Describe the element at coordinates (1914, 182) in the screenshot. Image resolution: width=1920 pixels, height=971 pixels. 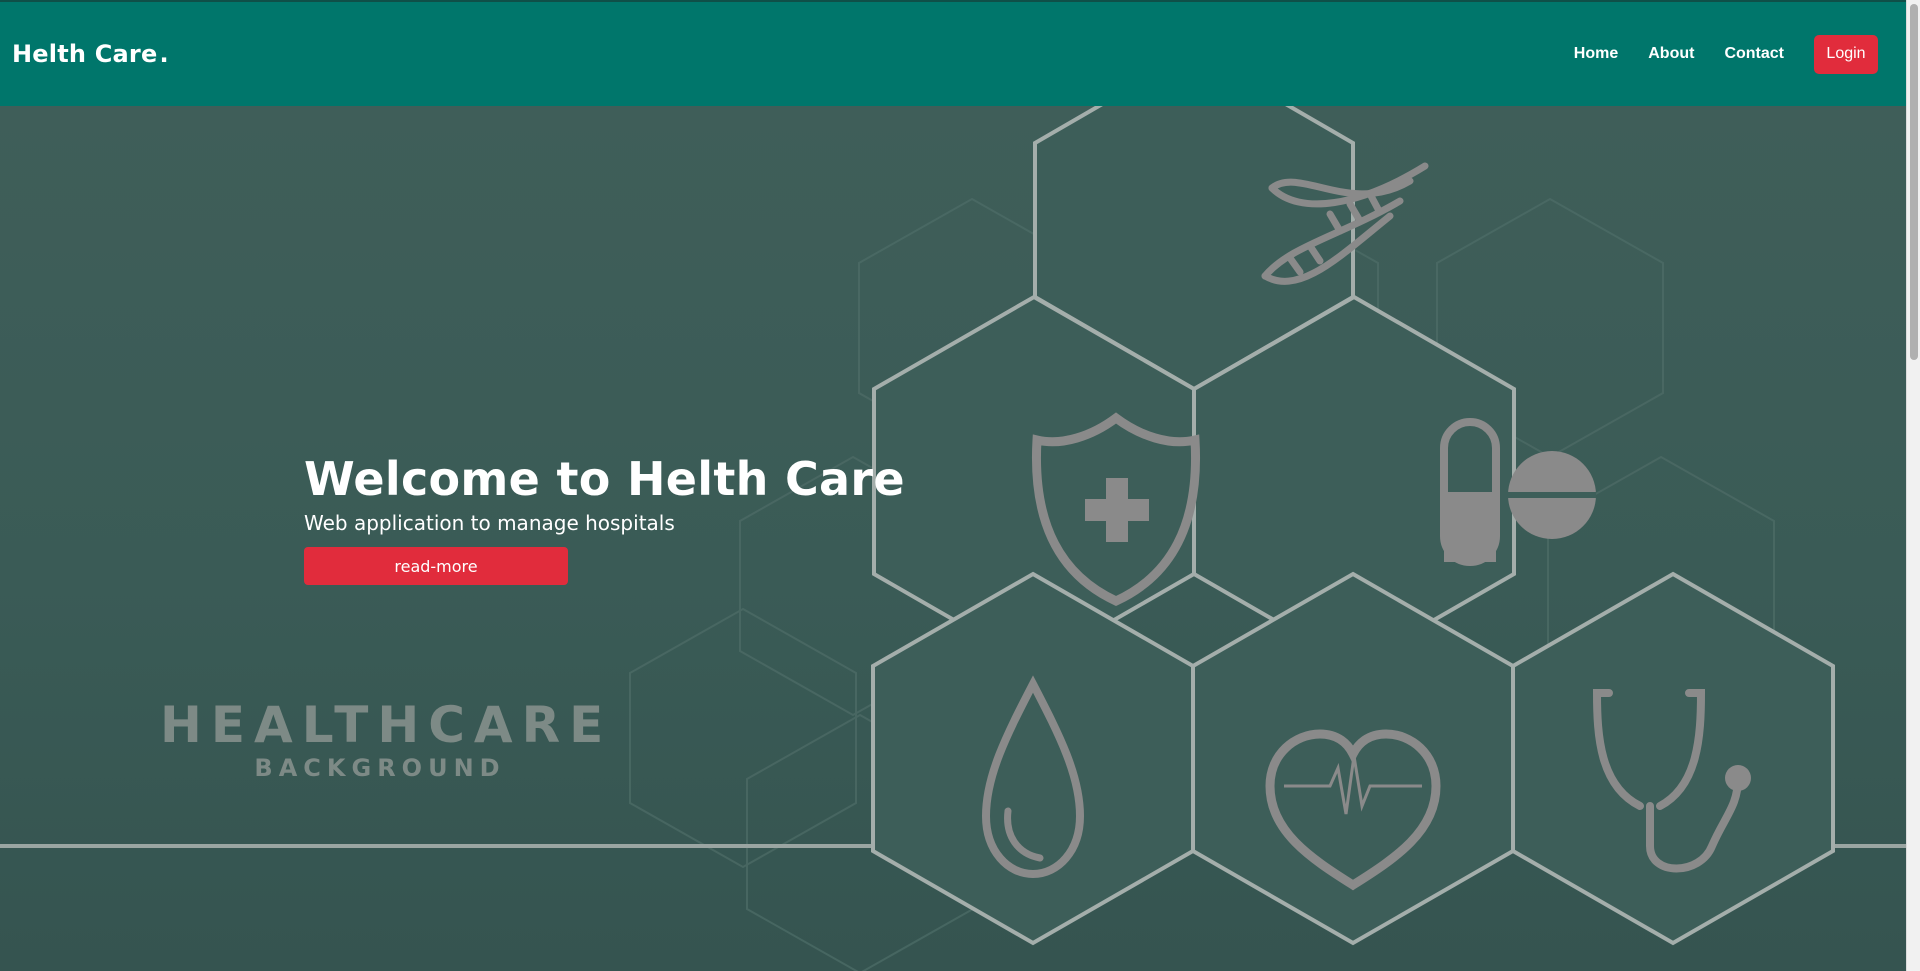
I see `scrollbar-thumb` at that location.